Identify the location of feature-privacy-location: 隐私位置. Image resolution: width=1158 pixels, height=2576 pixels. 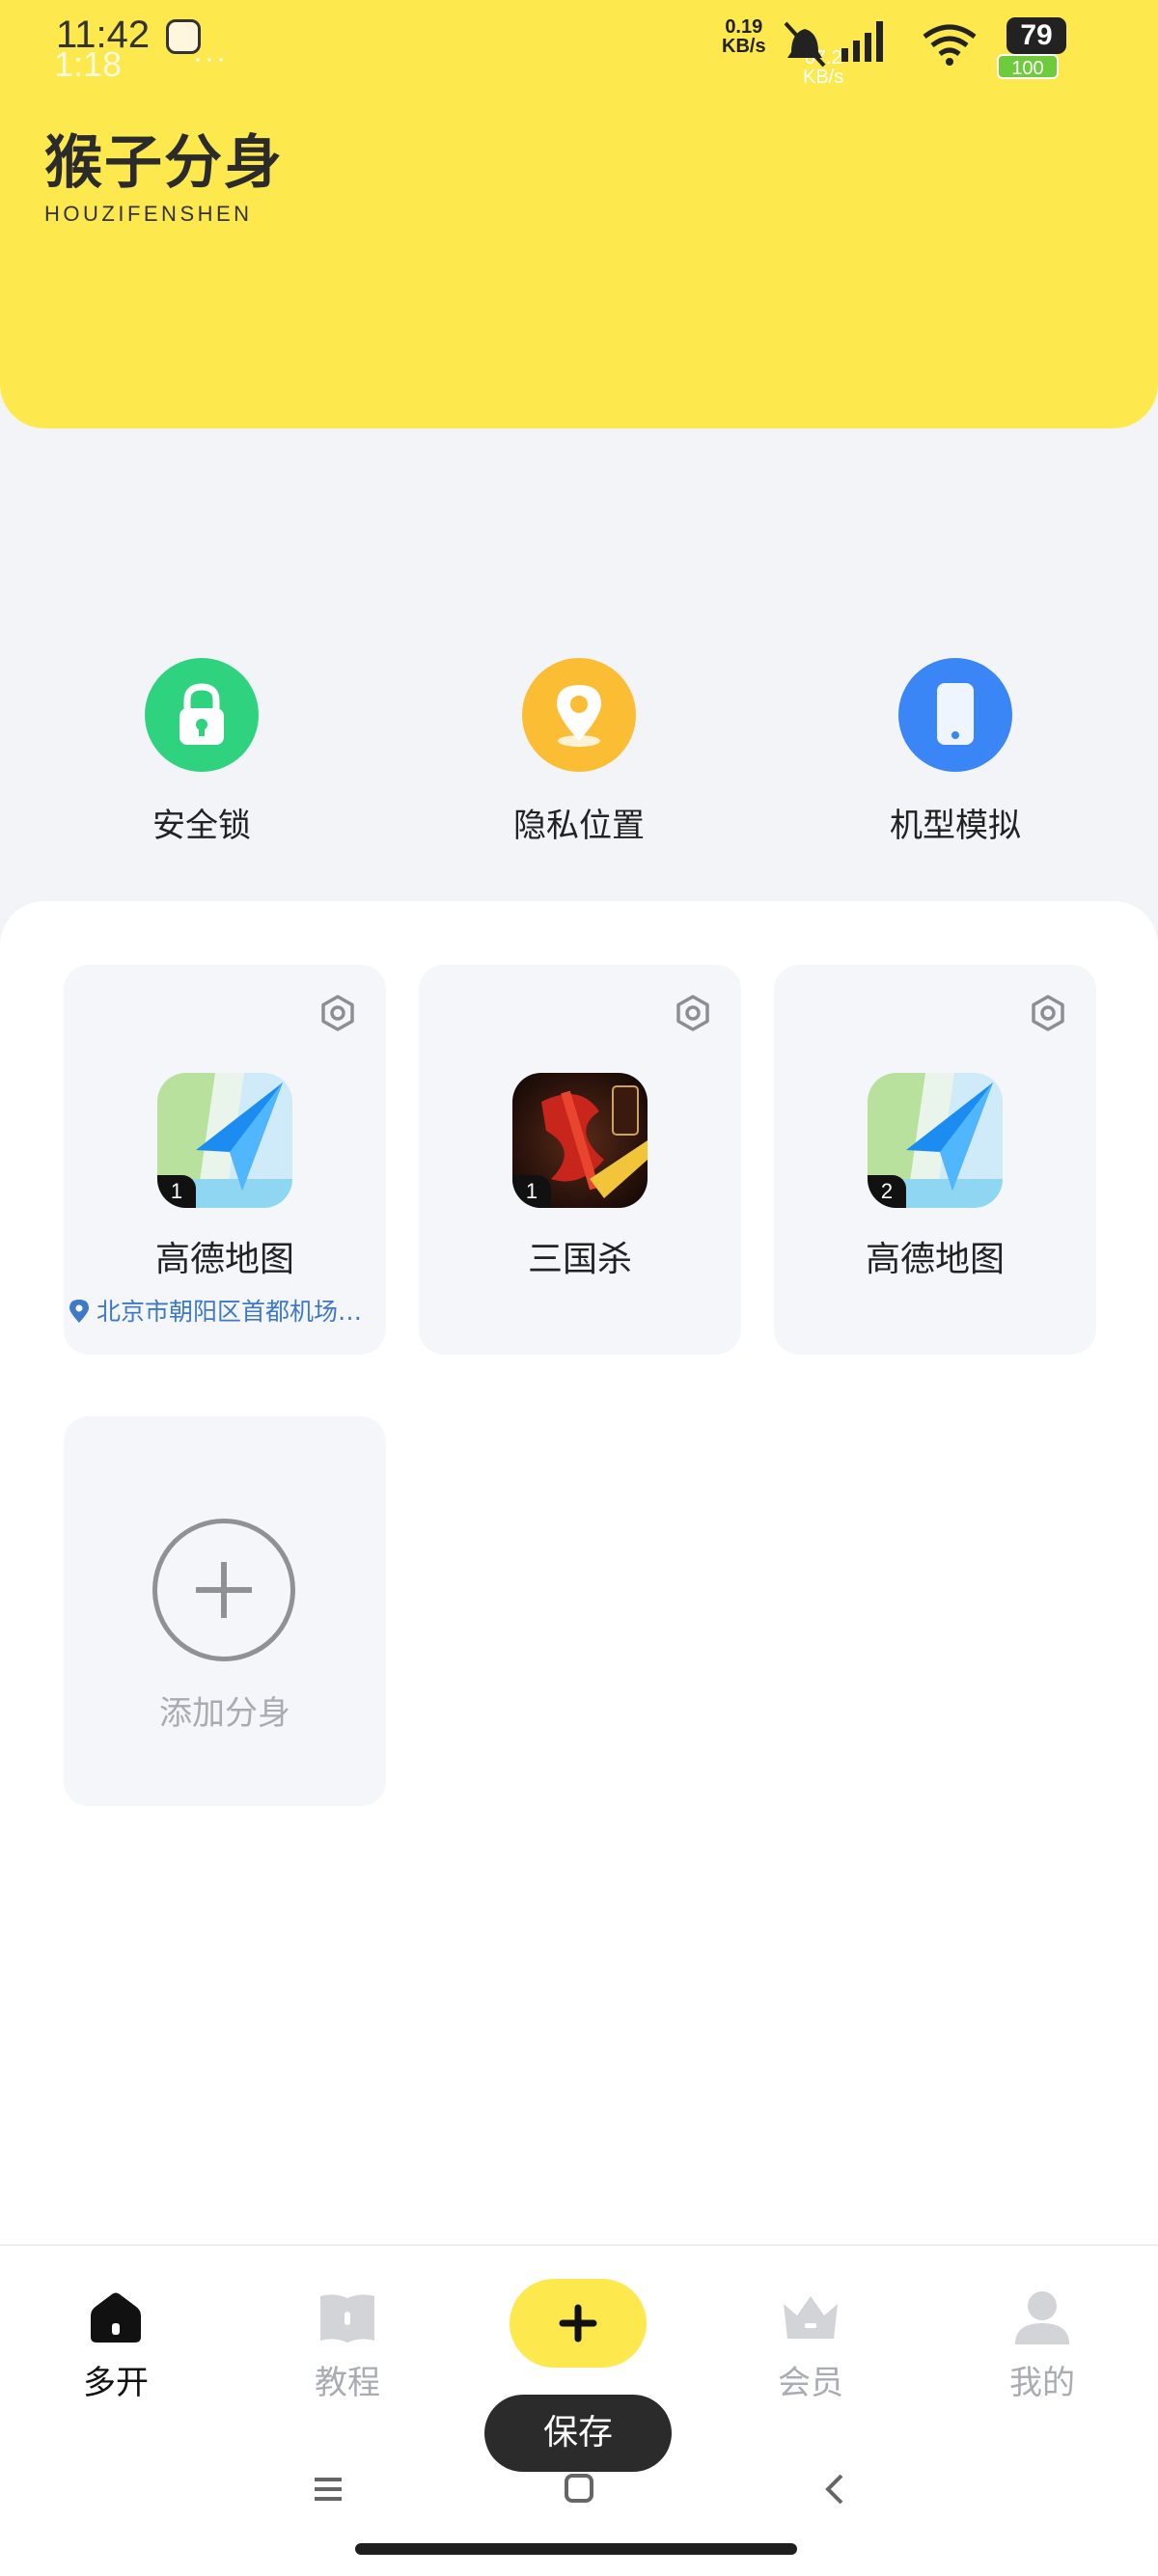
(579, 752).